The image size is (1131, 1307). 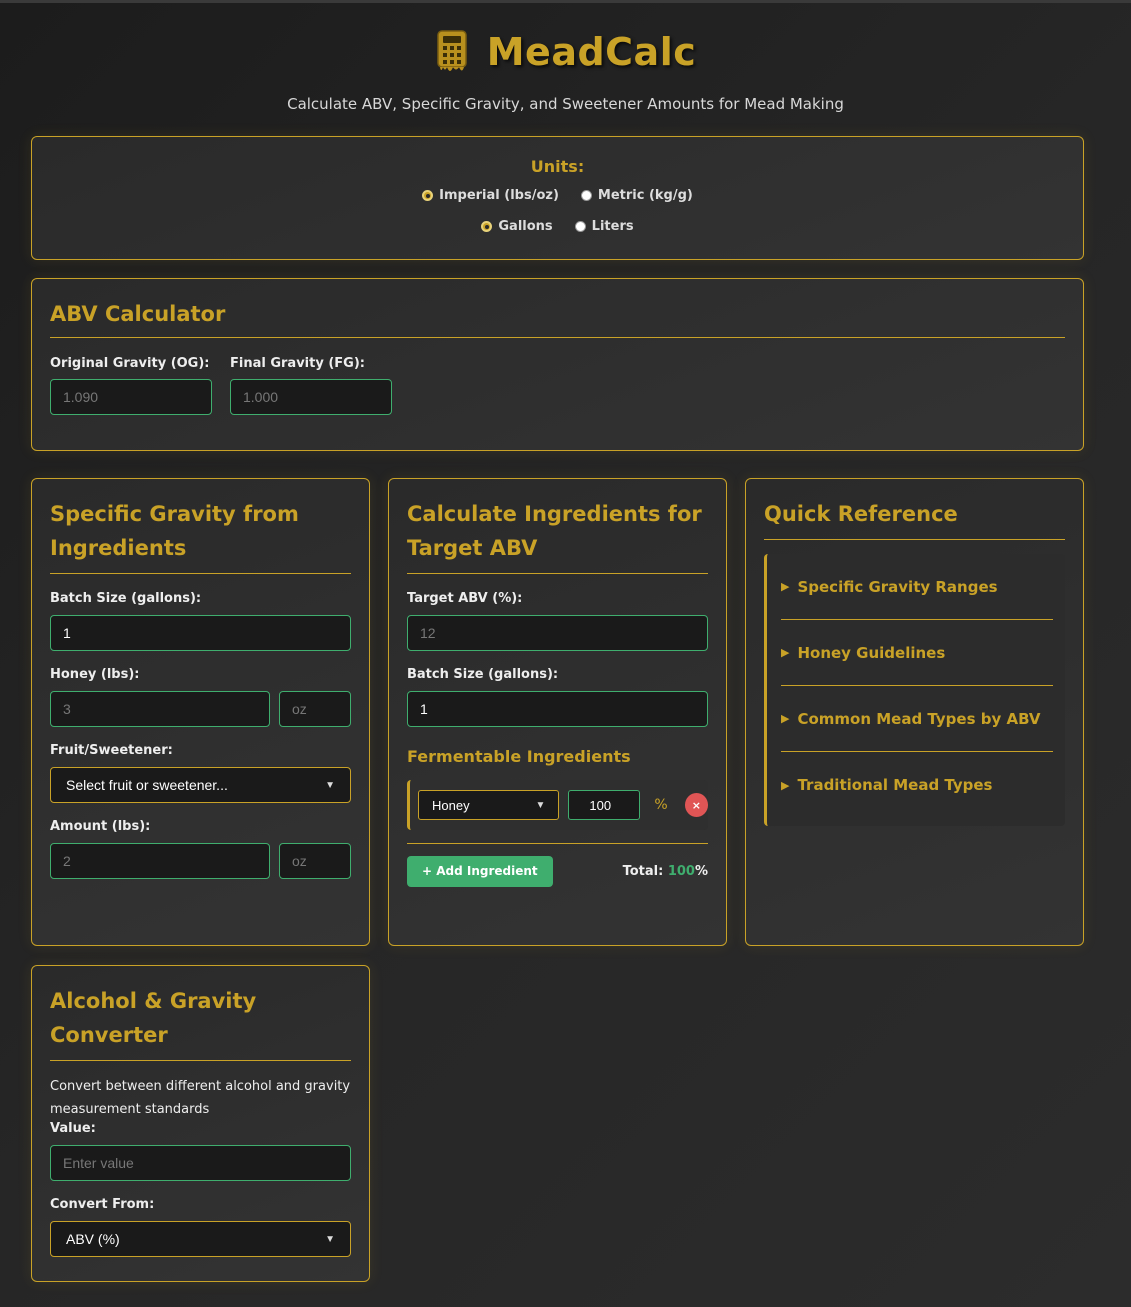 I want to click on qr-item-honey-guidelines: ▶ Honey Guidelines, so click(x=917, y=653).